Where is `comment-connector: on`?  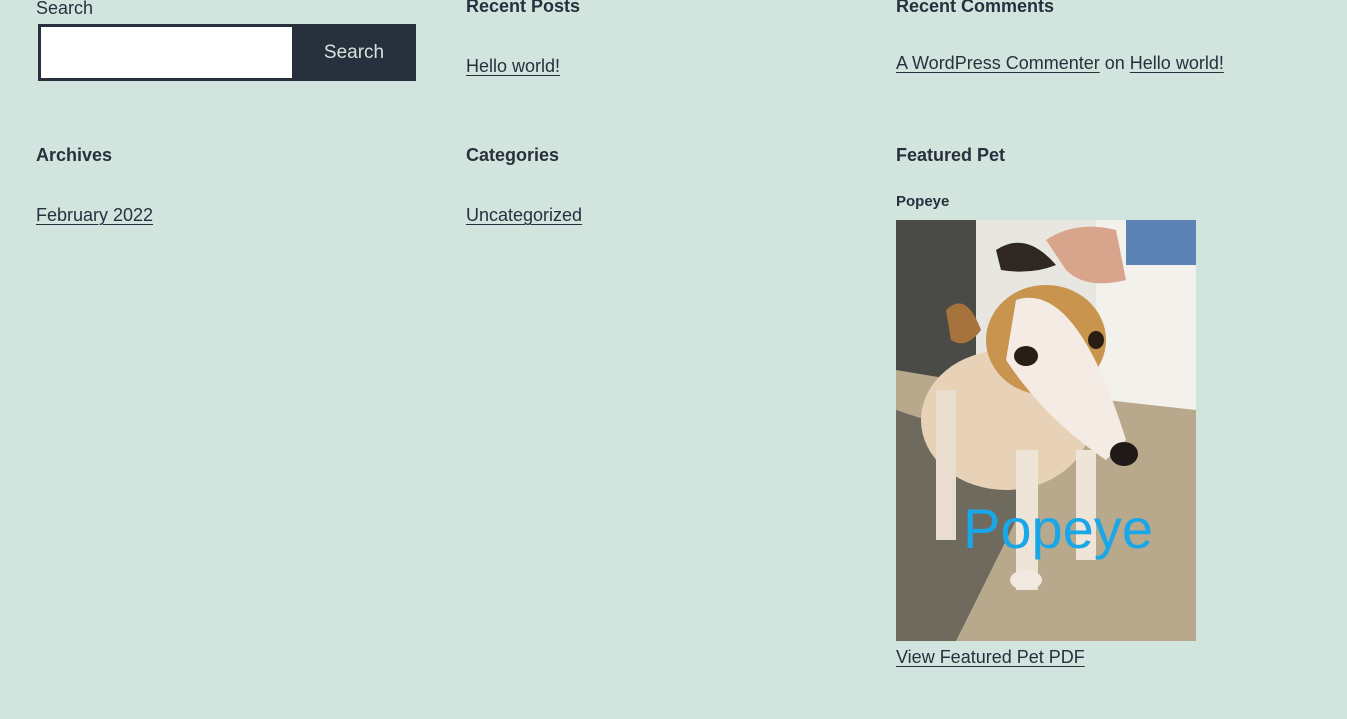 comment-connector: on is located at coordinates (1114, 63).